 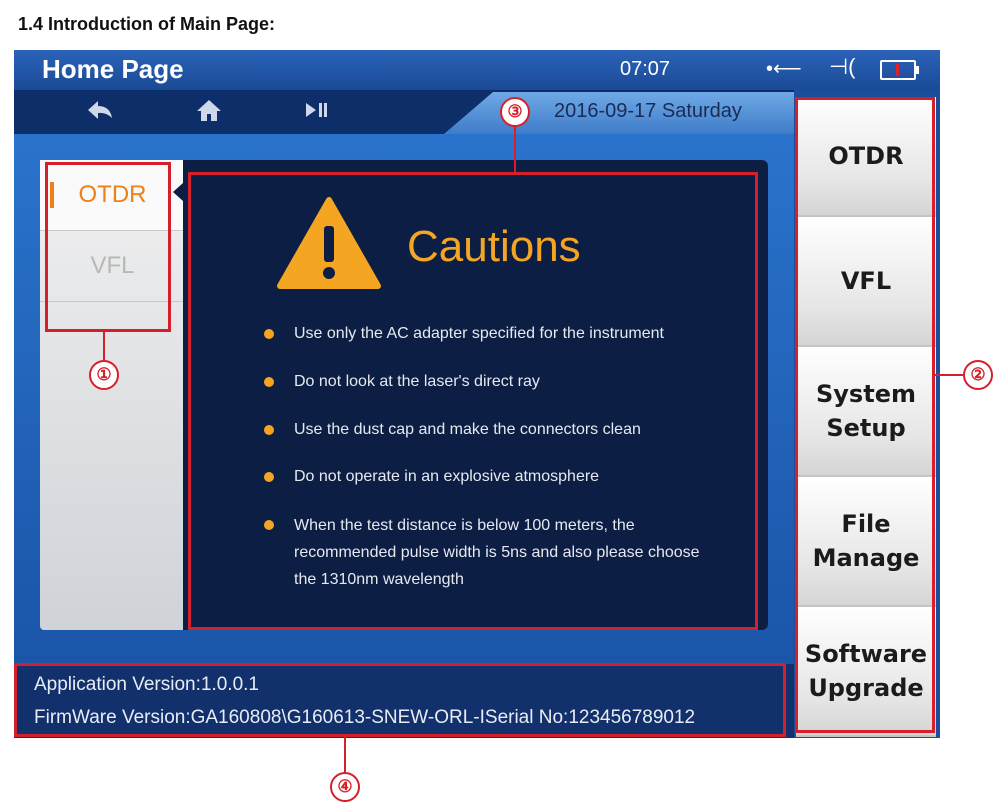 I want to click on play-pause-icon, so click(x=316, y=113).